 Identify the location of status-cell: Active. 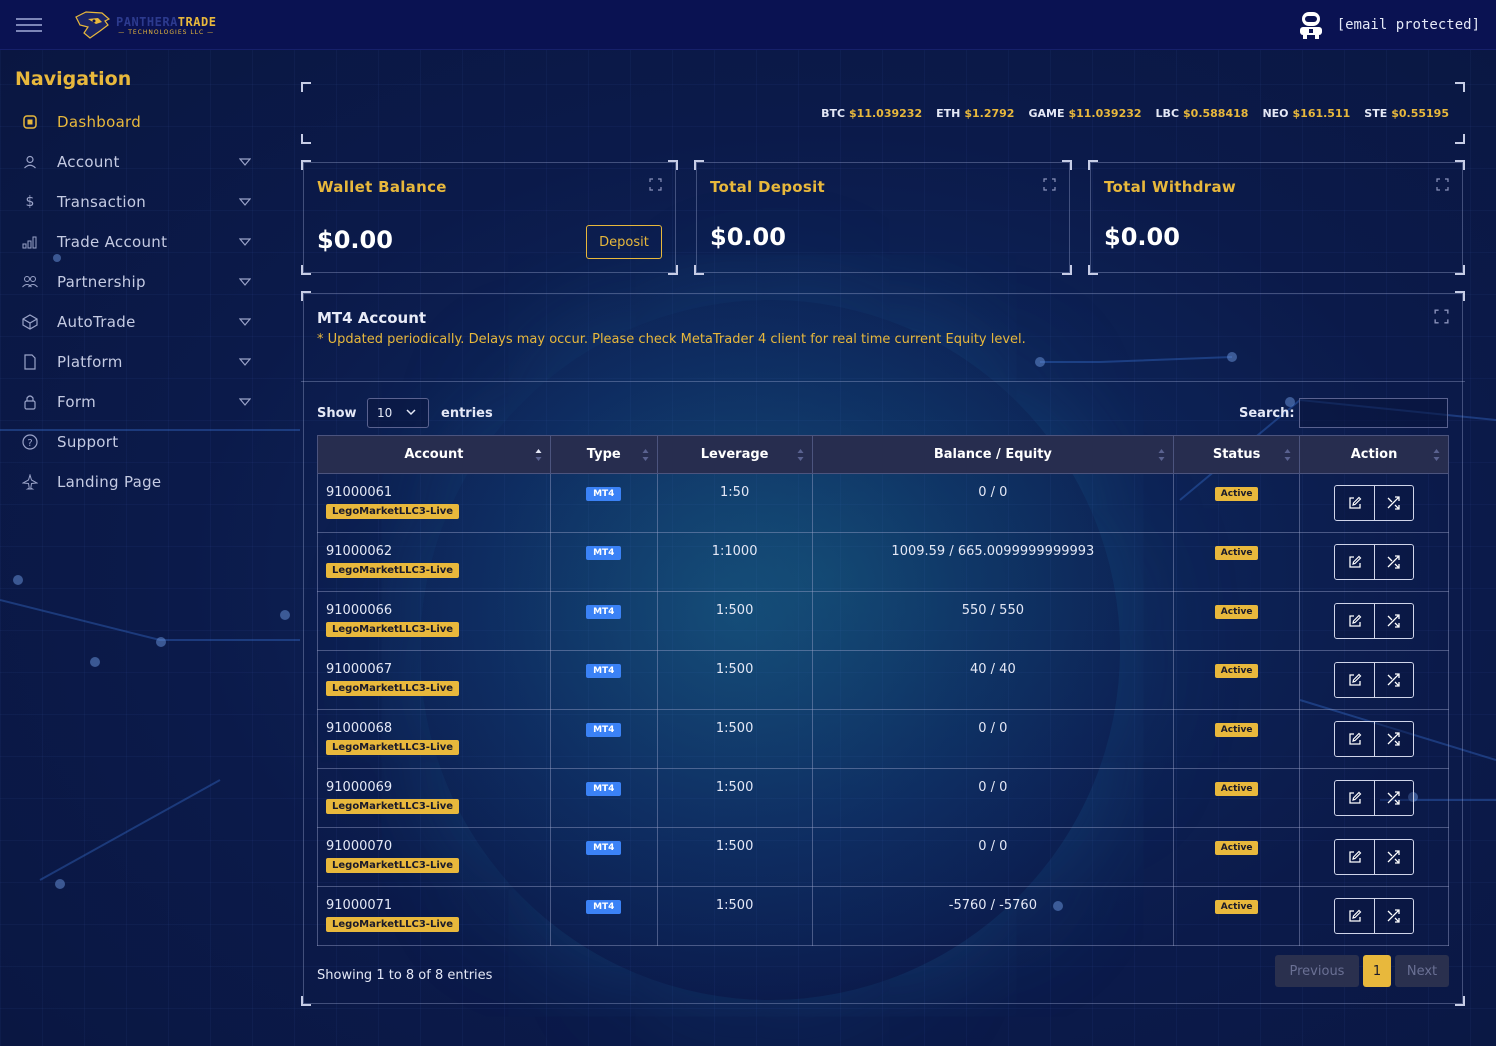
(1237, 739).